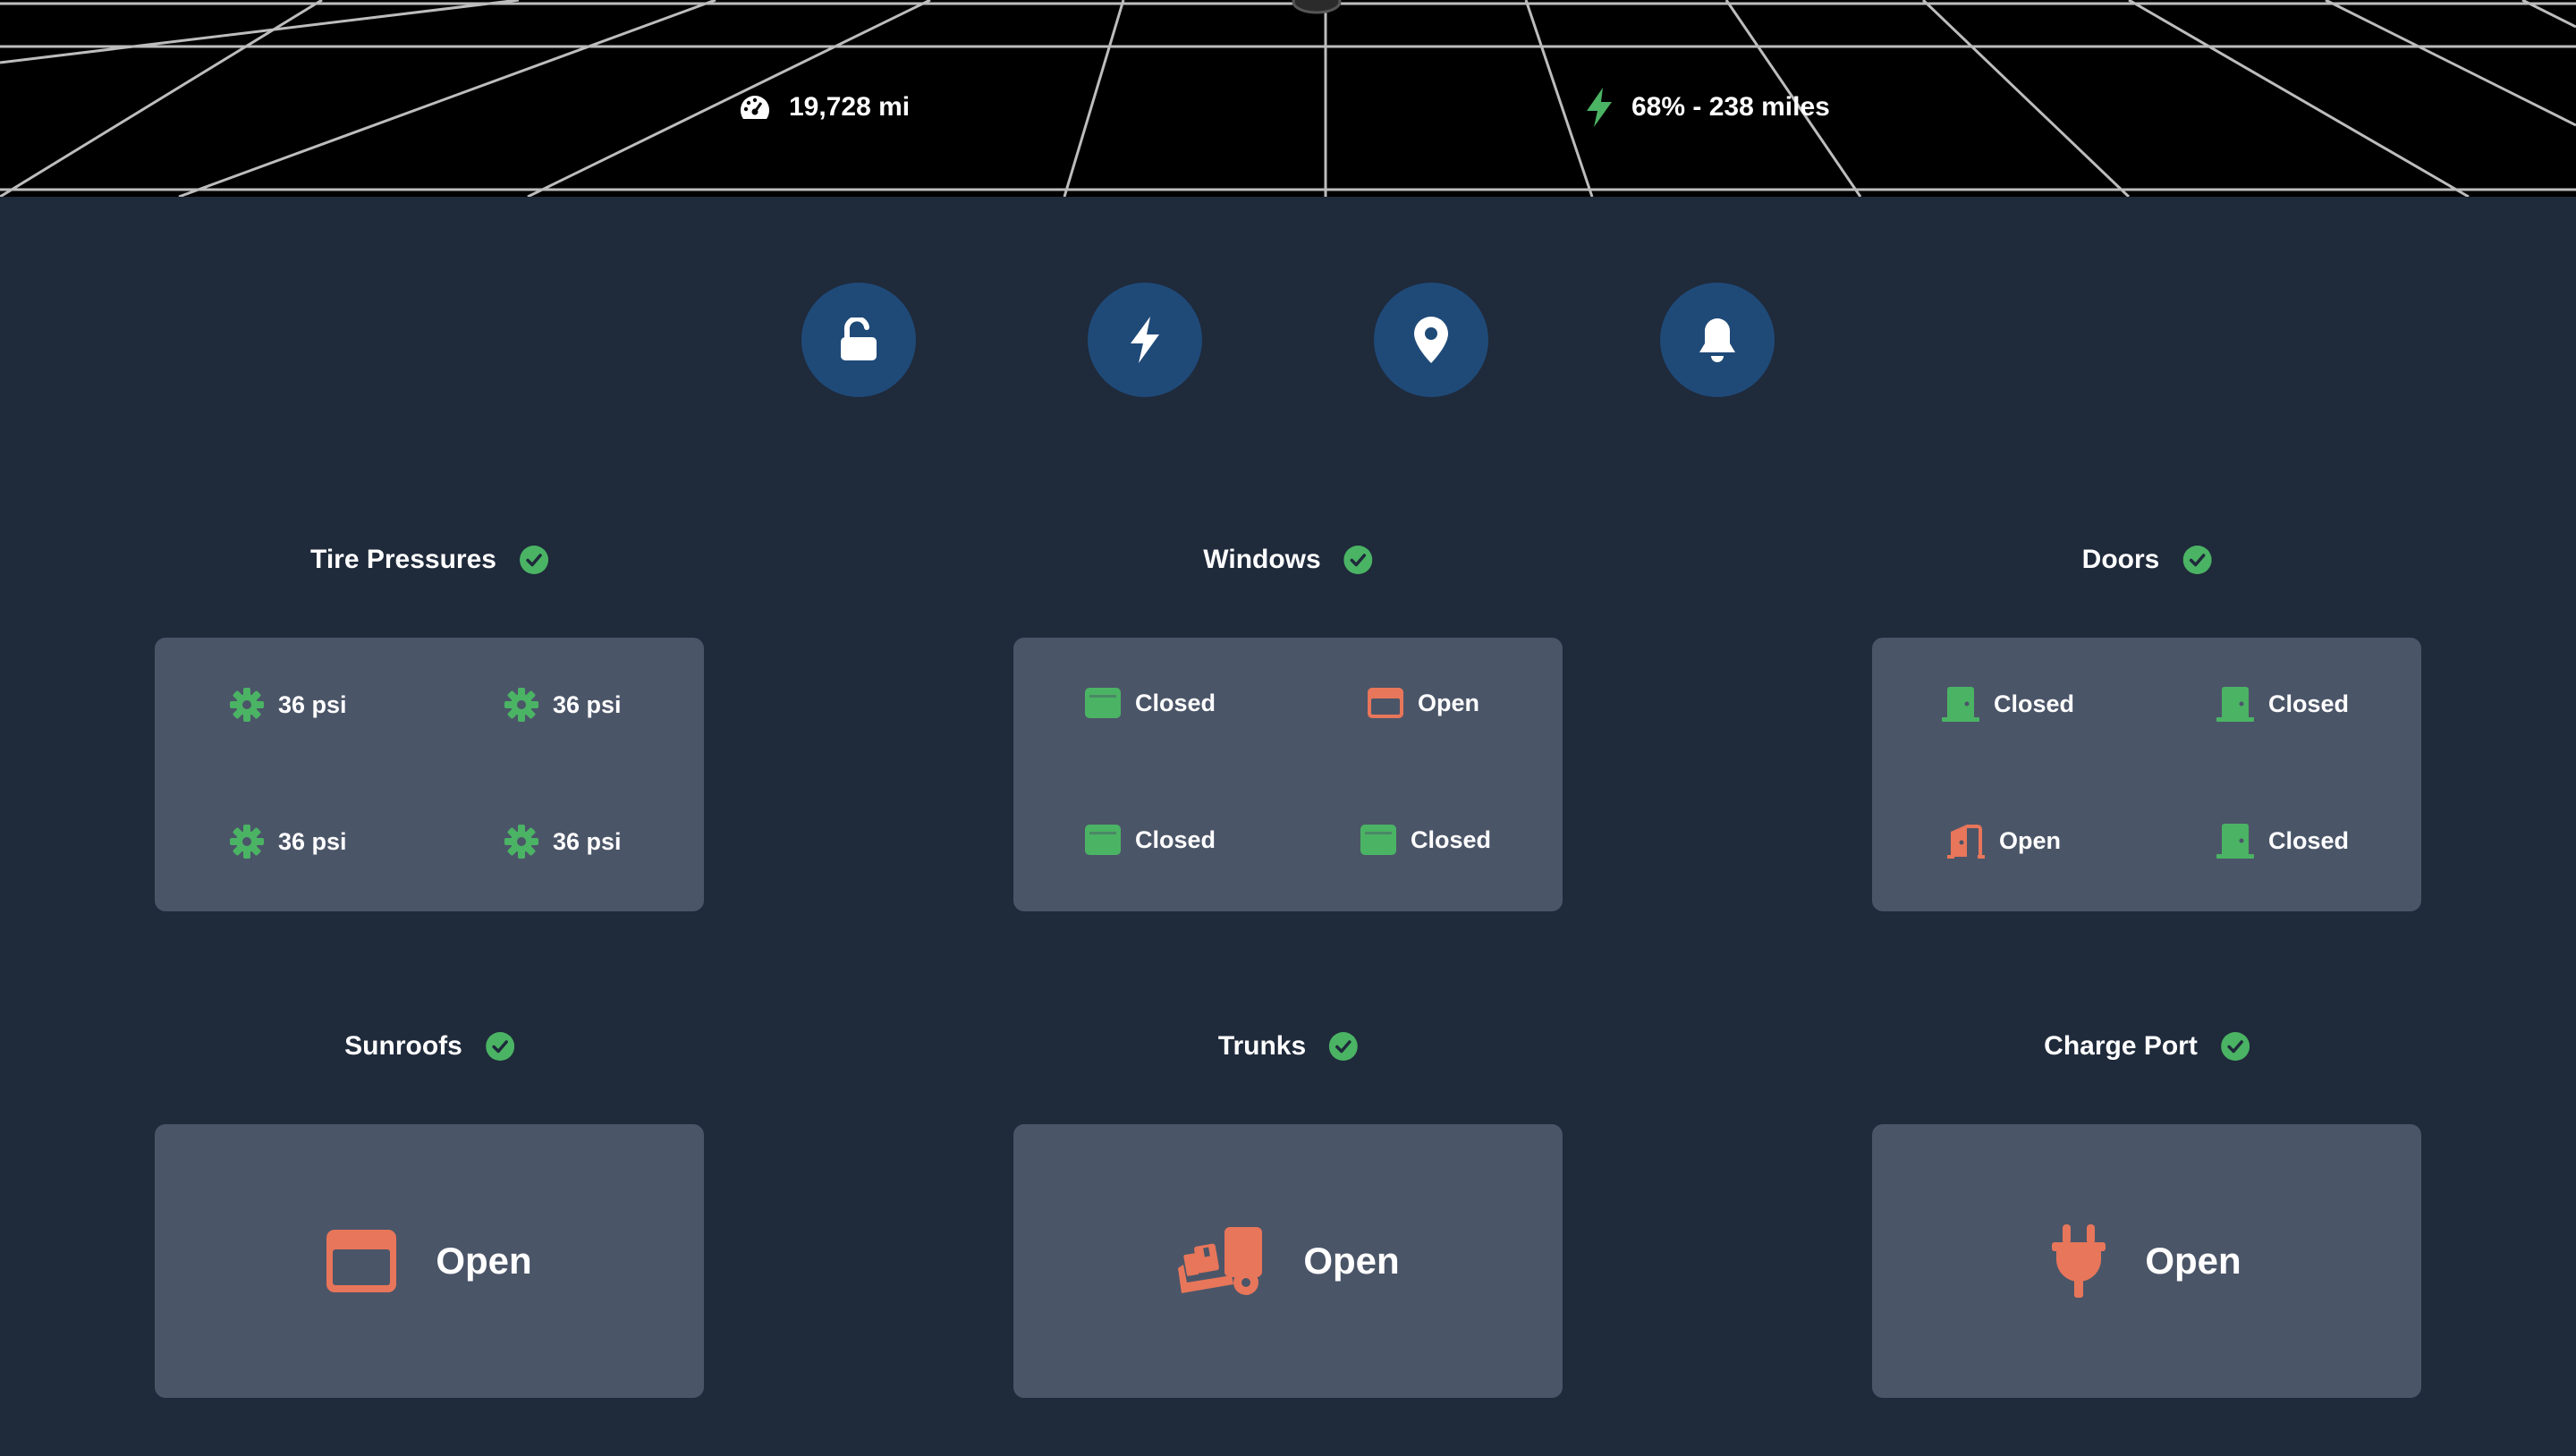  I want to click on grid-background, so click(1288, 98).